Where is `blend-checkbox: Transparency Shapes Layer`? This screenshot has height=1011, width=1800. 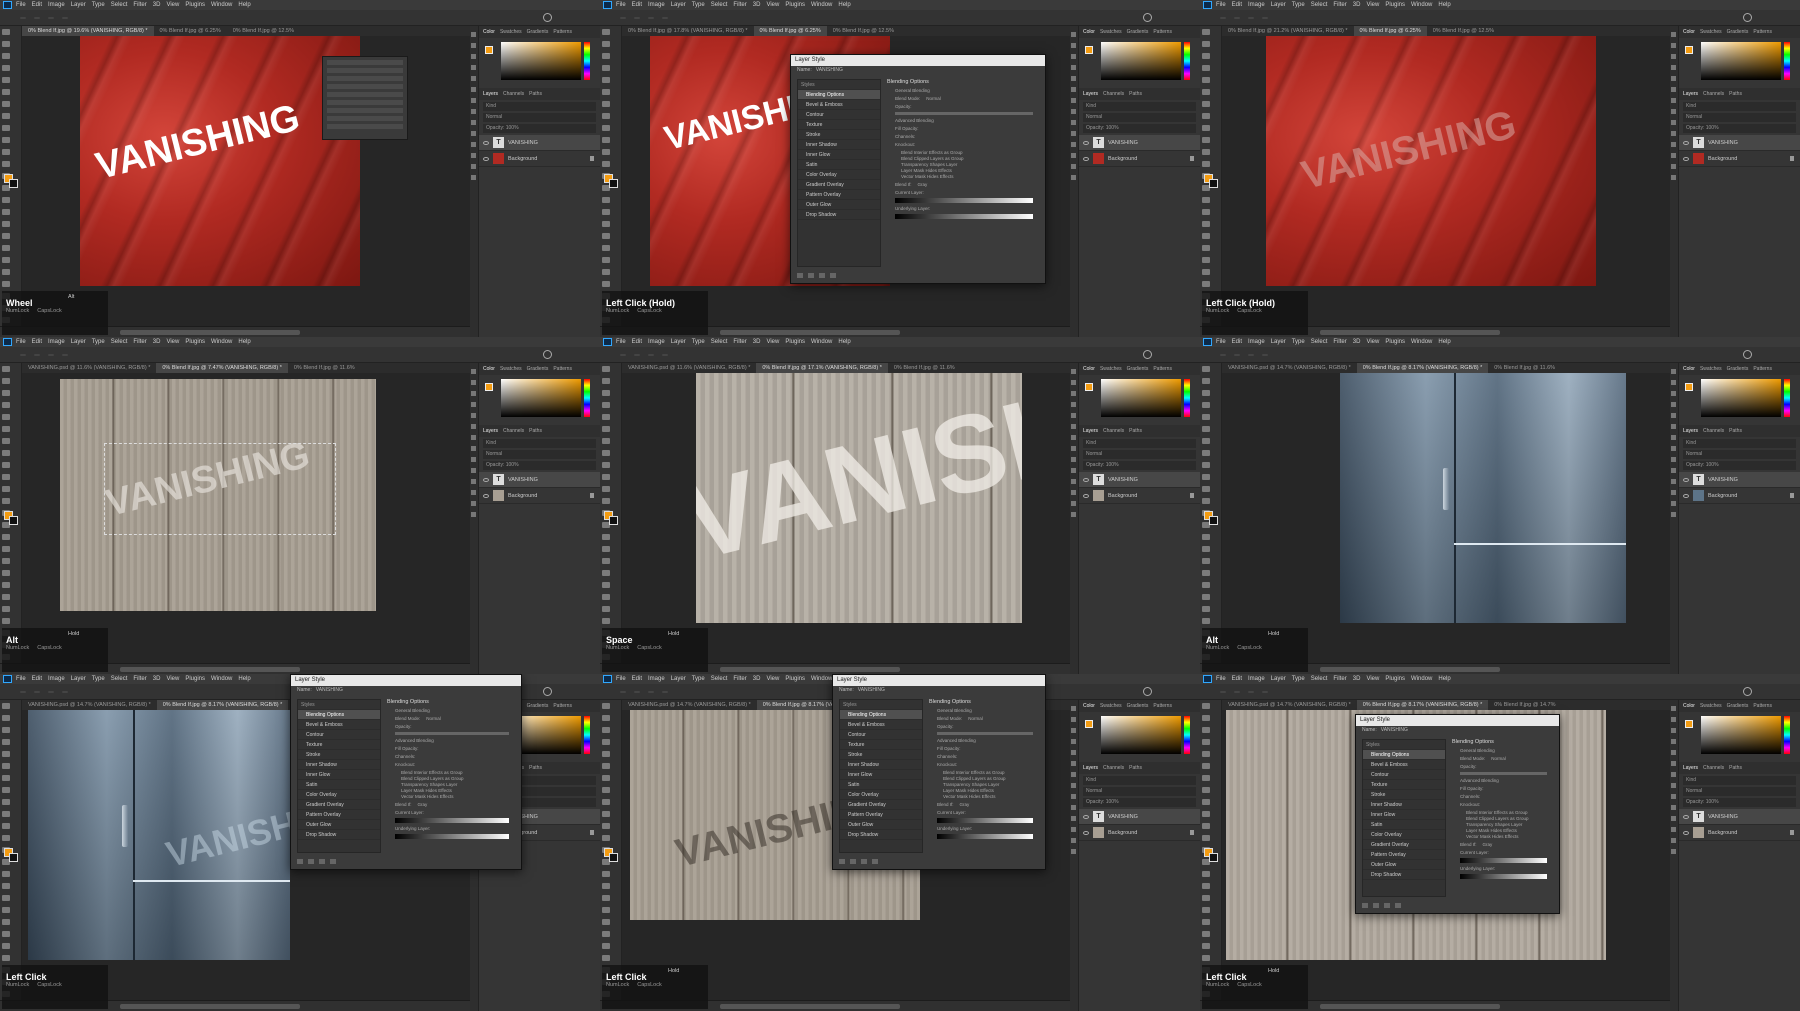
blend-checkbox: Transparency Shapes Layer is located at coordinates (971, 164).